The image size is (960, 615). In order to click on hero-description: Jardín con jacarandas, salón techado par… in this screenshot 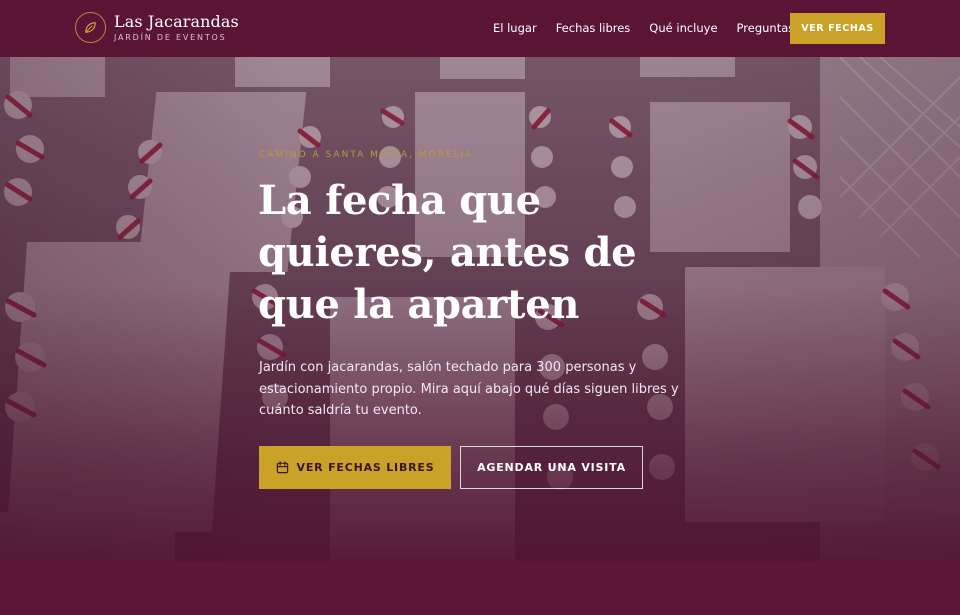, I will do `click(469, 389)`.